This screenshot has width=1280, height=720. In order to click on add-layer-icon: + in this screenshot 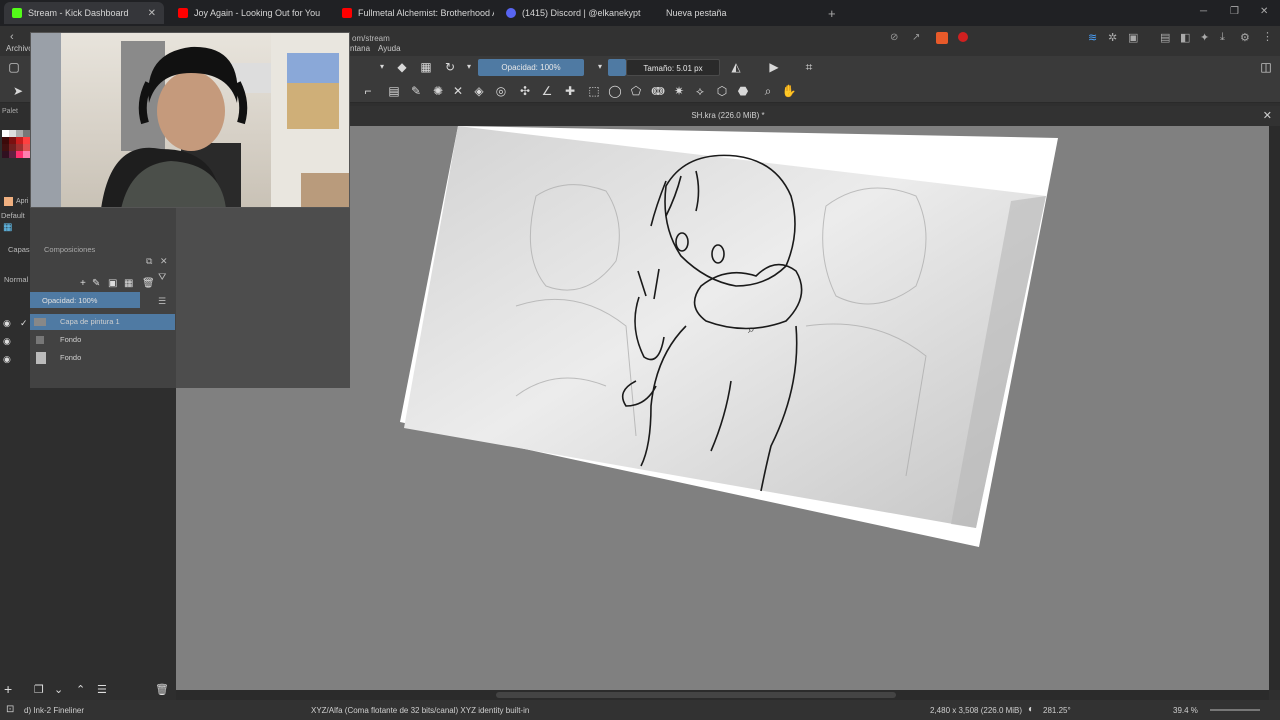, I will do `click(8, 689)`.